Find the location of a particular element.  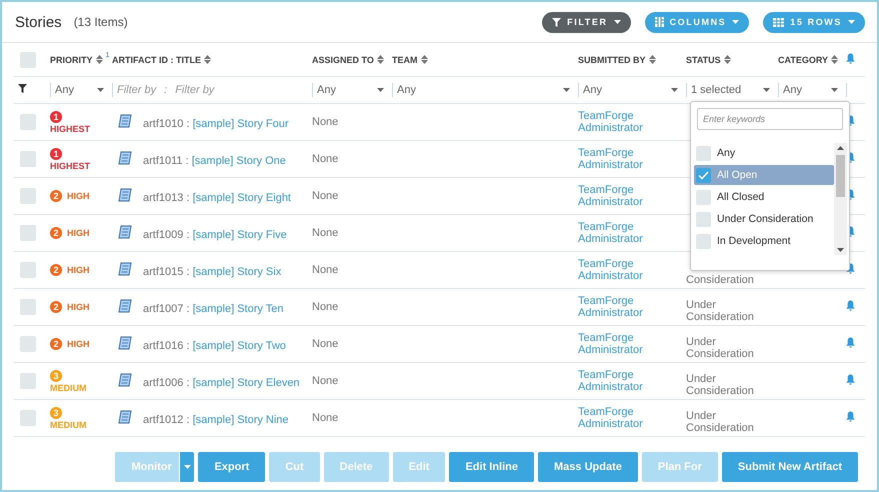

column-header: STATUS is located at coordinates (703, 59).